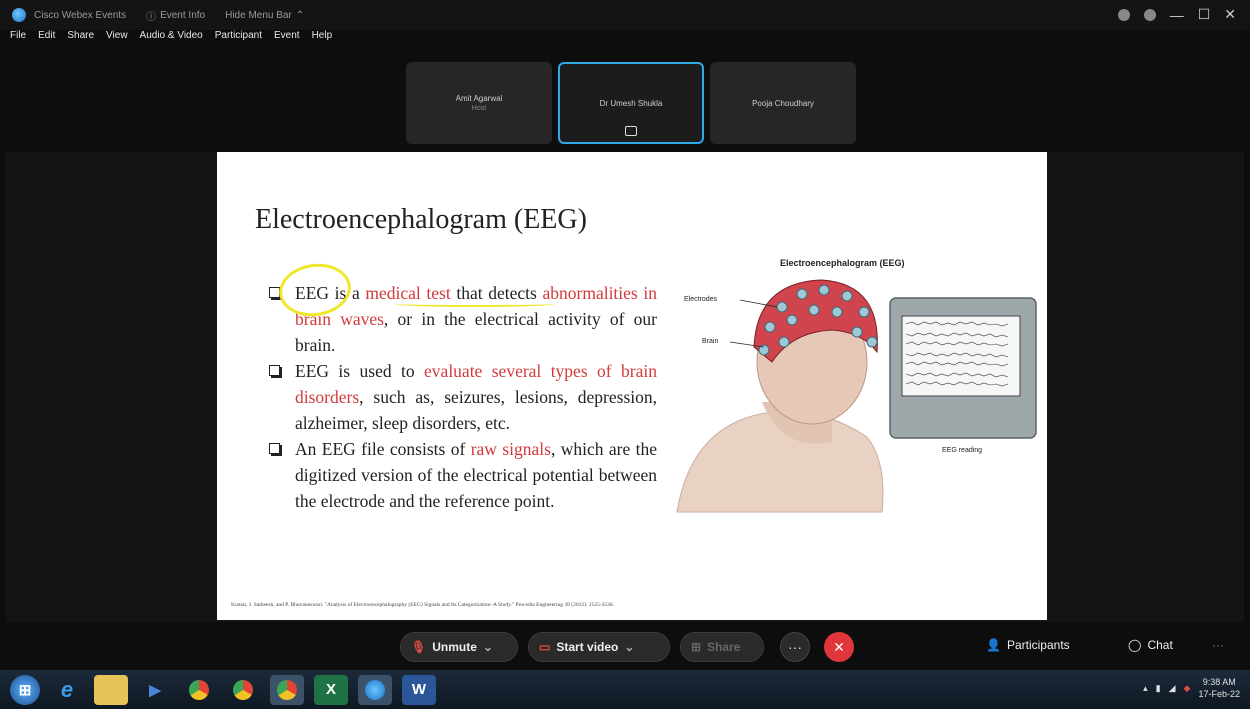 This screenshot has width=1250, height=709. What do you see at coordinates (1218, 645) in the screenshot?
I see `overflow-menu-button: ···` at bounding box center [1218, 645].